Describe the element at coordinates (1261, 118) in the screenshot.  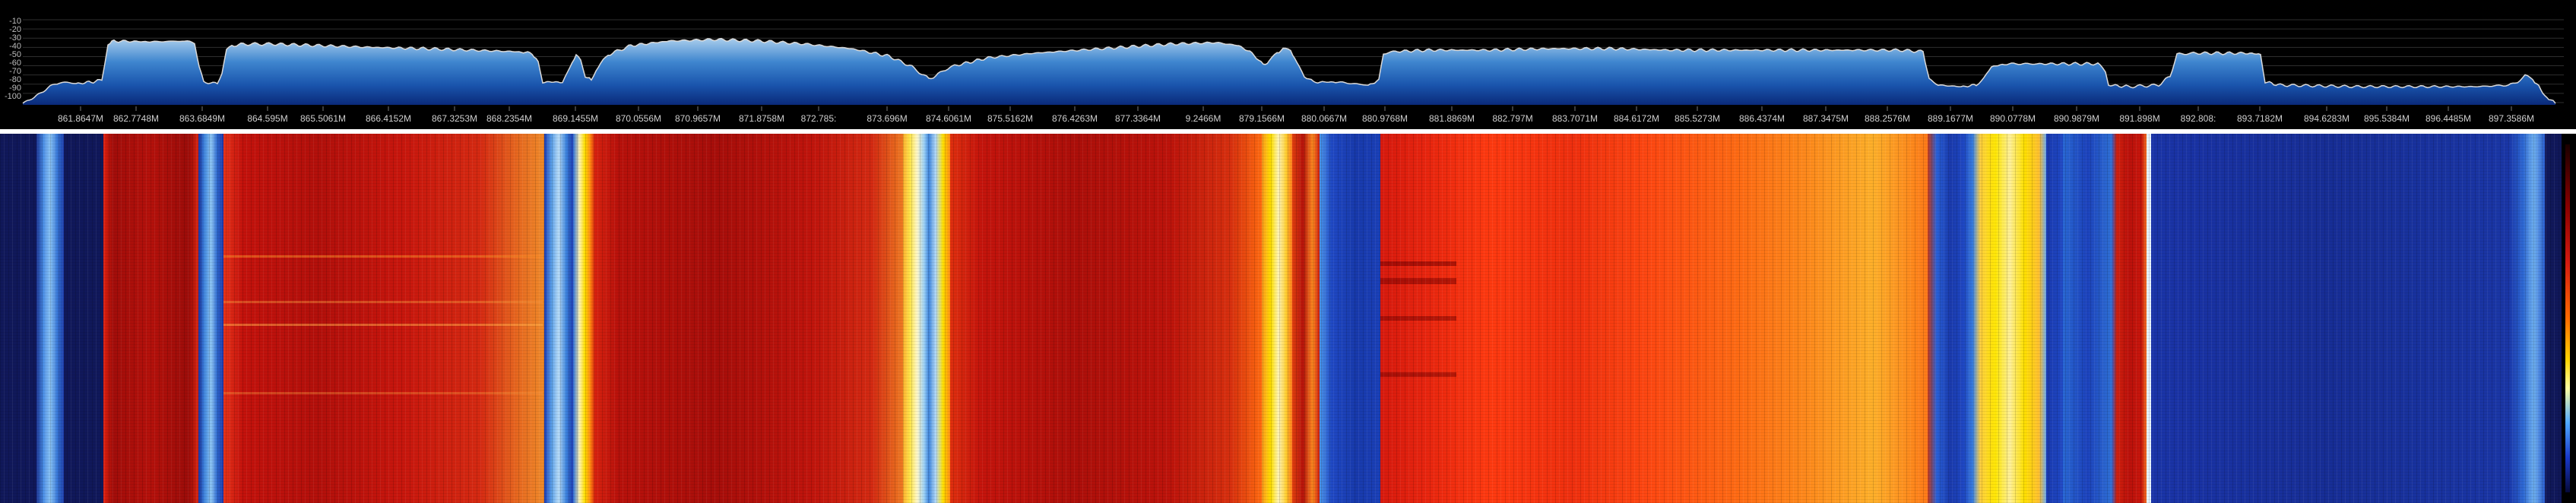
I see `freq-label-19: 879.1566M` at that location.